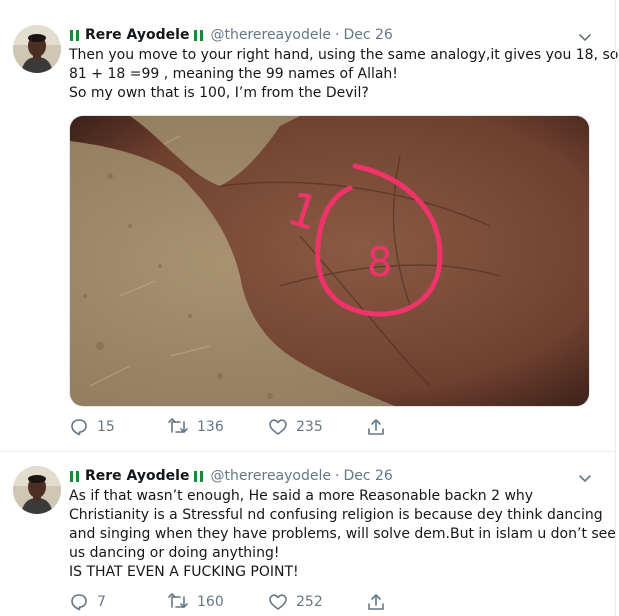 The height and width of the screenshot is (616, 619). I want to click on like-button: 235, so click(295, 427).